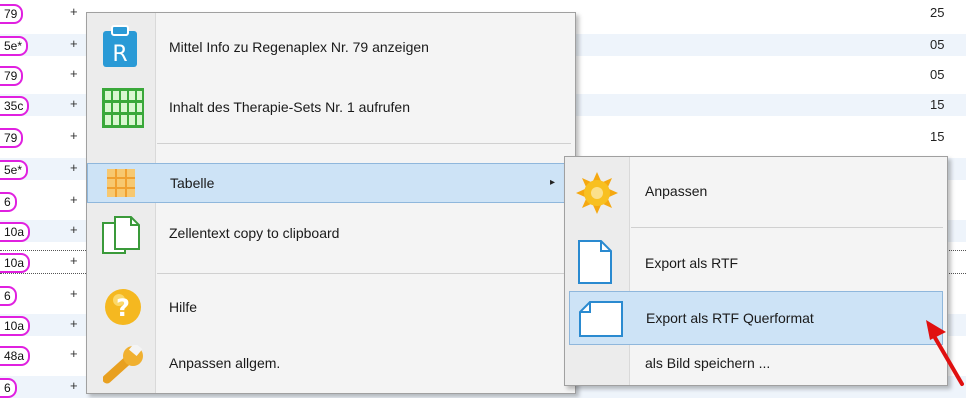 The image size is (966, 398). I want to click on menu-item-label: Anpassen allgem., so click(225, 363).